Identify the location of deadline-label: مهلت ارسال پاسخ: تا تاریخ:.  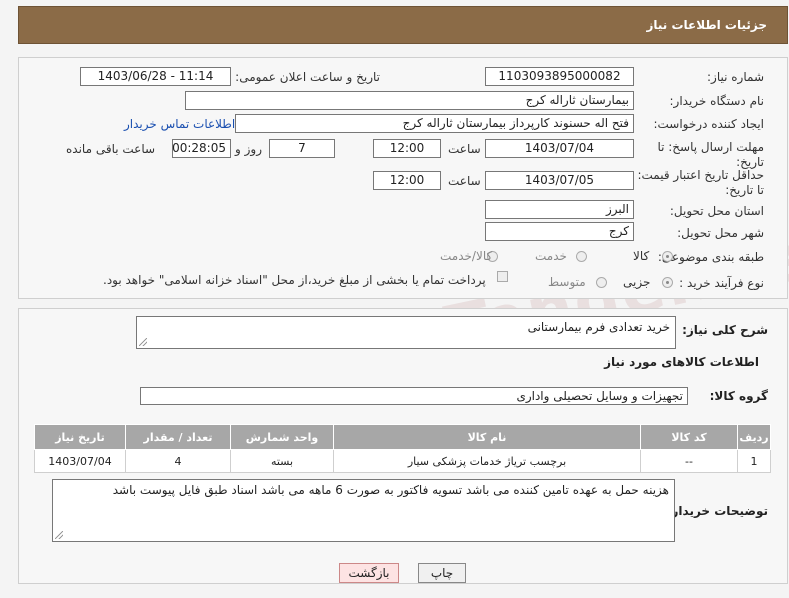
(710, 154).